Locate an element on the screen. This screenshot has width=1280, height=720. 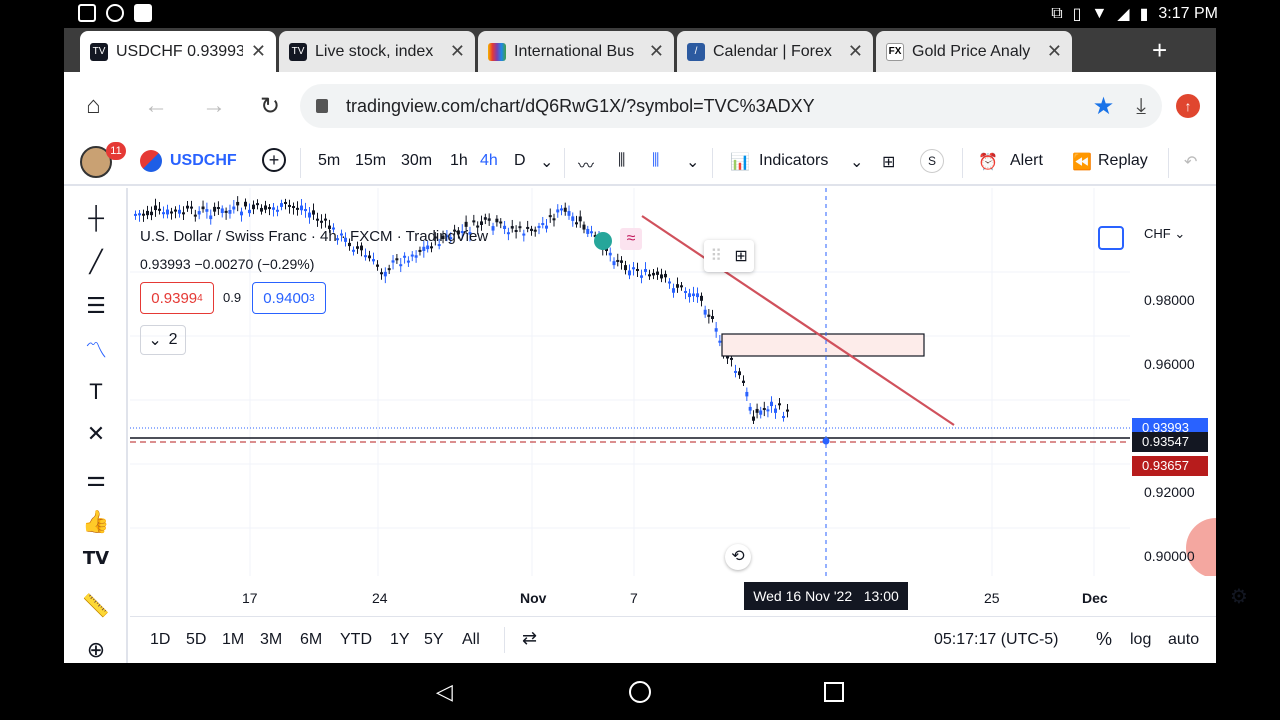
tab-usdchf: TV USDCHF 0.93993 ✕ is located at coordinates (178, 51).